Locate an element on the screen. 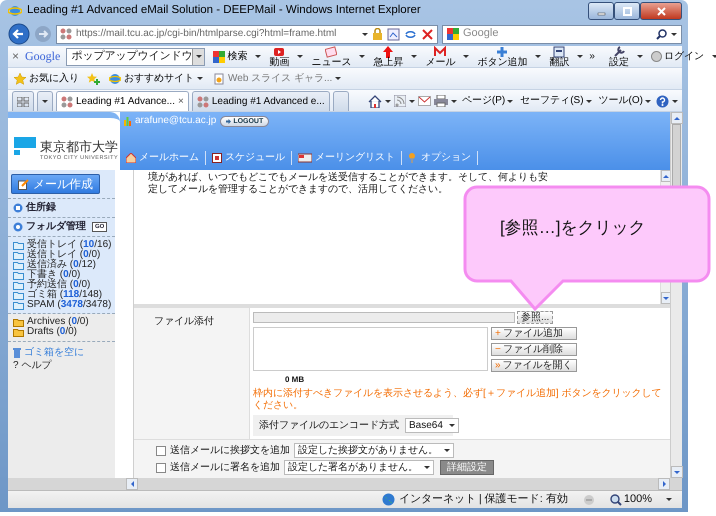 This screenshot has height=516, width=716. tooltip-text: [参照…]をクリック is located at coordinates (573, 228).